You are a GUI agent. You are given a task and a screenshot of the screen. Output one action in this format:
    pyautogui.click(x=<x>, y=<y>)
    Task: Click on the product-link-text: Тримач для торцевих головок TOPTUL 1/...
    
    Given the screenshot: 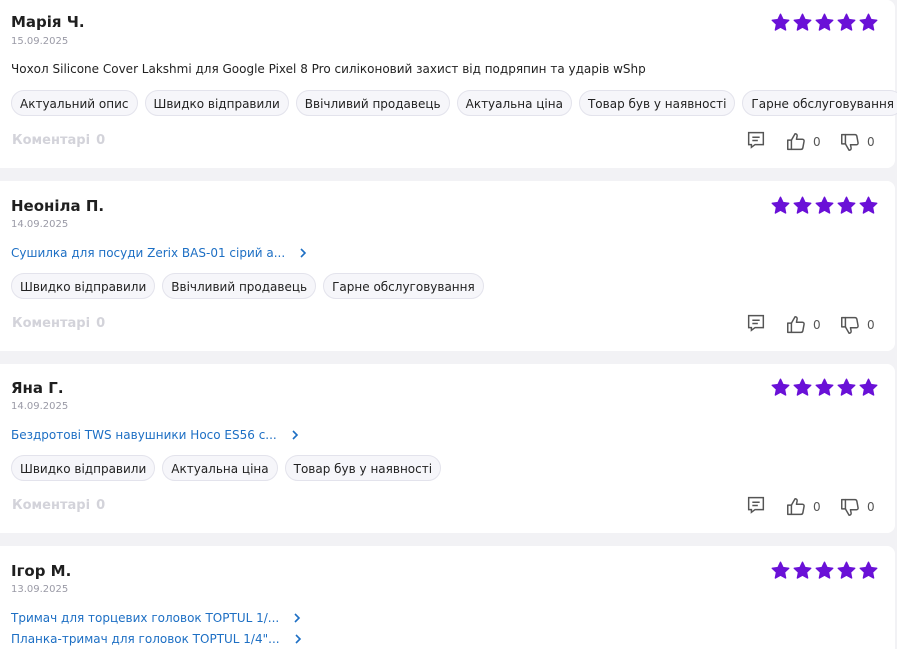 What is the action you would take?
    pyautogui.click(x=145, y=618)
    